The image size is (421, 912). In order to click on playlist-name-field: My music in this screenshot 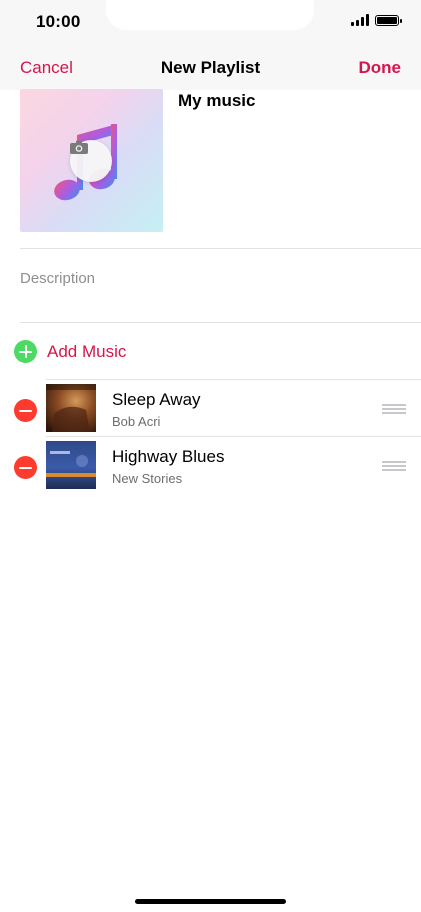, I will do `click(216, 101)`.